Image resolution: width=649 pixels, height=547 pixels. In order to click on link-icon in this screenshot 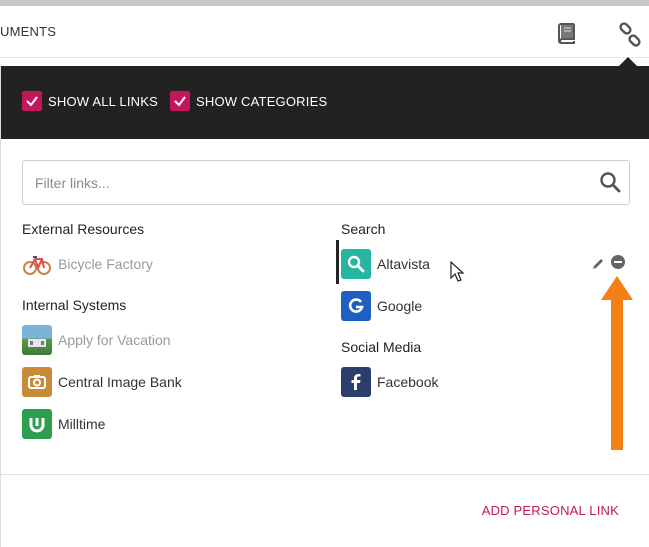, I will do `click(630, 35)`.